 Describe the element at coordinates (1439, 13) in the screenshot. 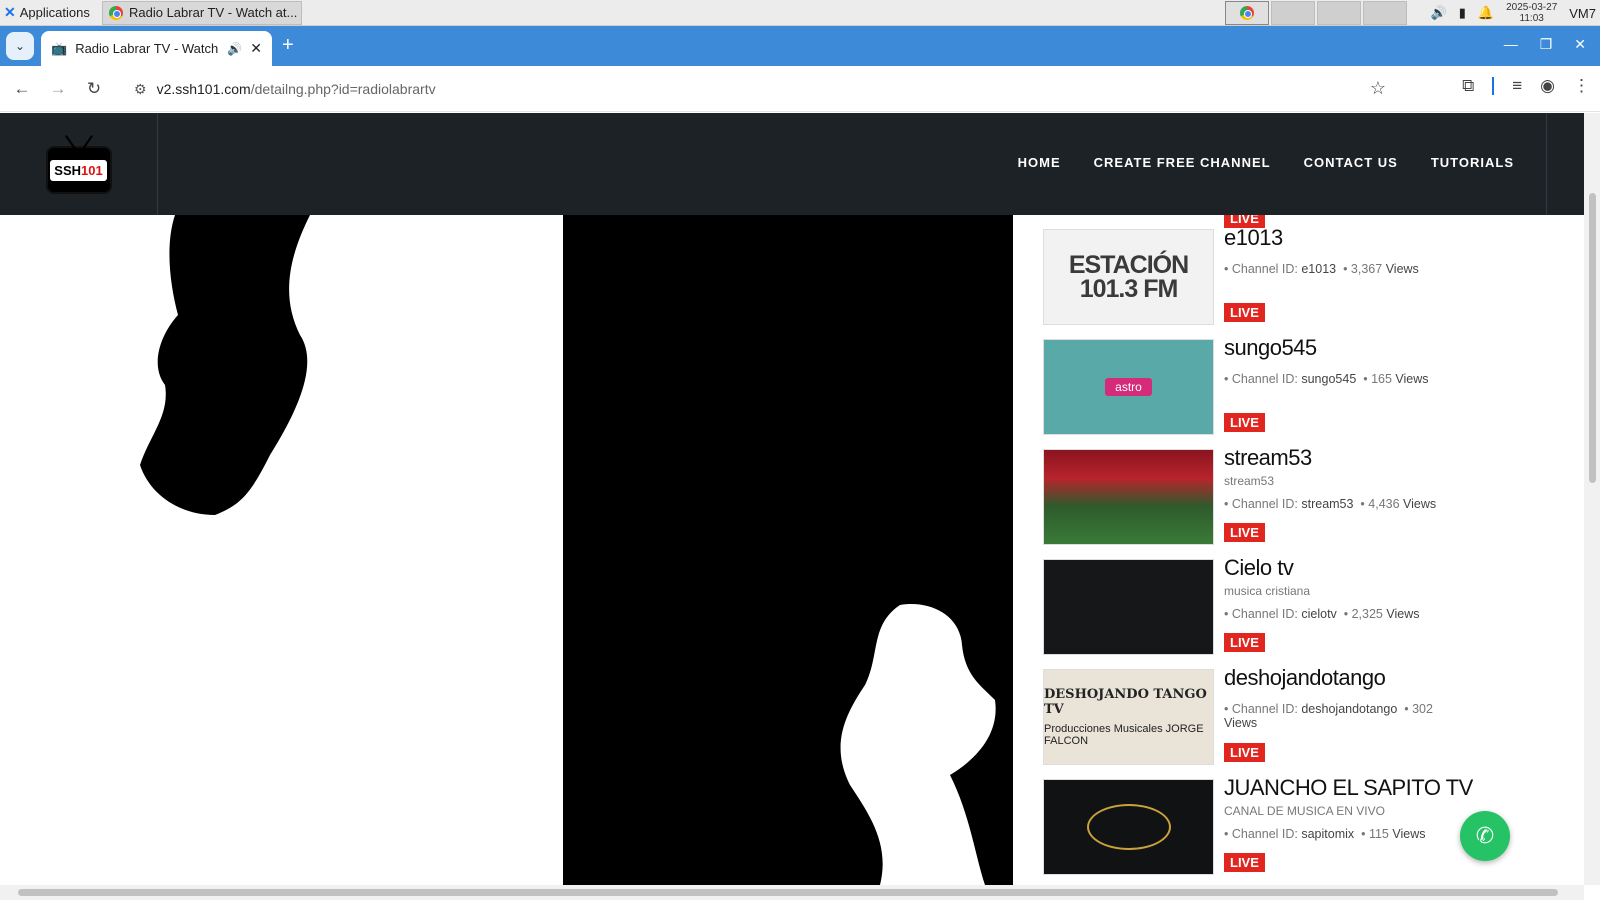

I see `volume-icon: 🔊` at that location.